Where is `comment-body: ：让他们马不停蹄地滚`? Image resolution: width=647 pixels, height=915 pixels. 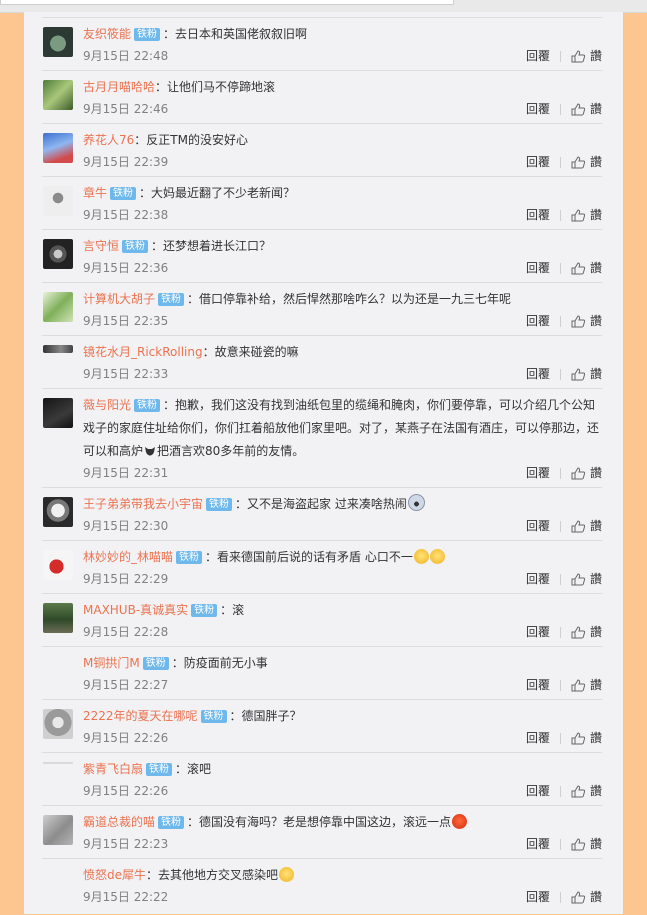
comment-body: ：让他们马不停蹄地滚 is located at coordinates (215, 87).